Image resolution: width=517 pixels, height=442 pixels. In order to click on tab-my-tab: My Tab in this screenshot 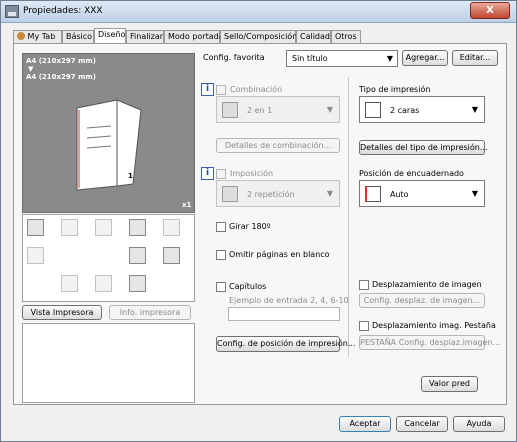, I will do `click(37, 36)`.